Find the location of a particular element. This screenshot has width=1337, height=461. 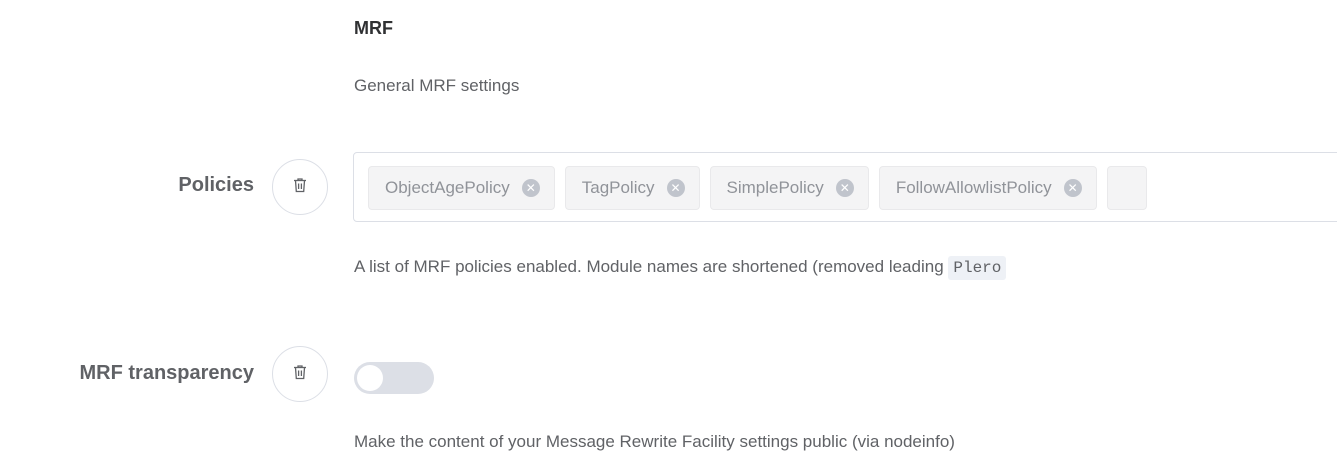

policy-tag: ObjectAgePolicy ✕ is located at coordinates (461, 188).